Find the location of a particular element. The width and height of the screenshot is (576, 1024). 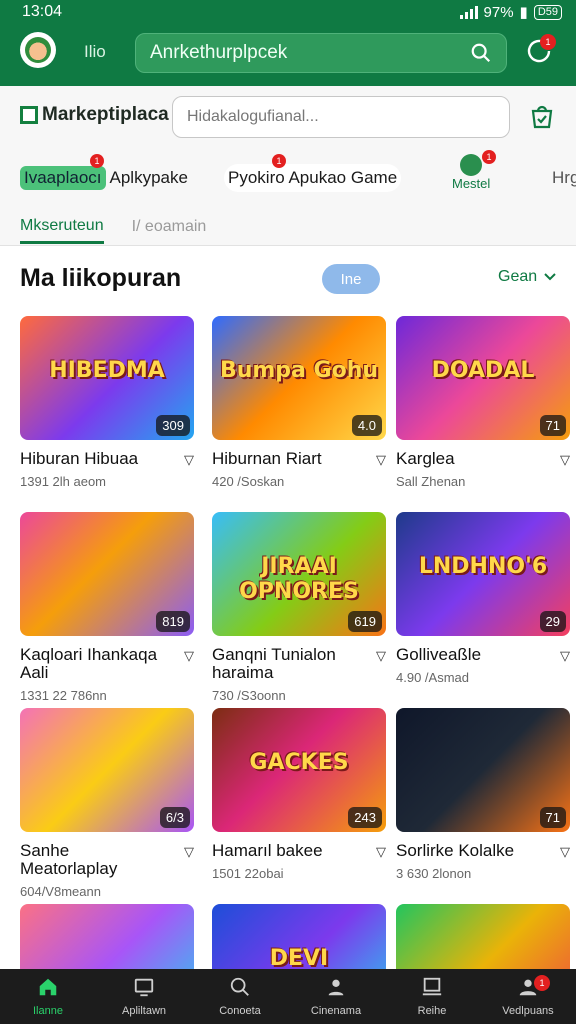

chip-label: Aplkypake is located at coordinates (148, 177).